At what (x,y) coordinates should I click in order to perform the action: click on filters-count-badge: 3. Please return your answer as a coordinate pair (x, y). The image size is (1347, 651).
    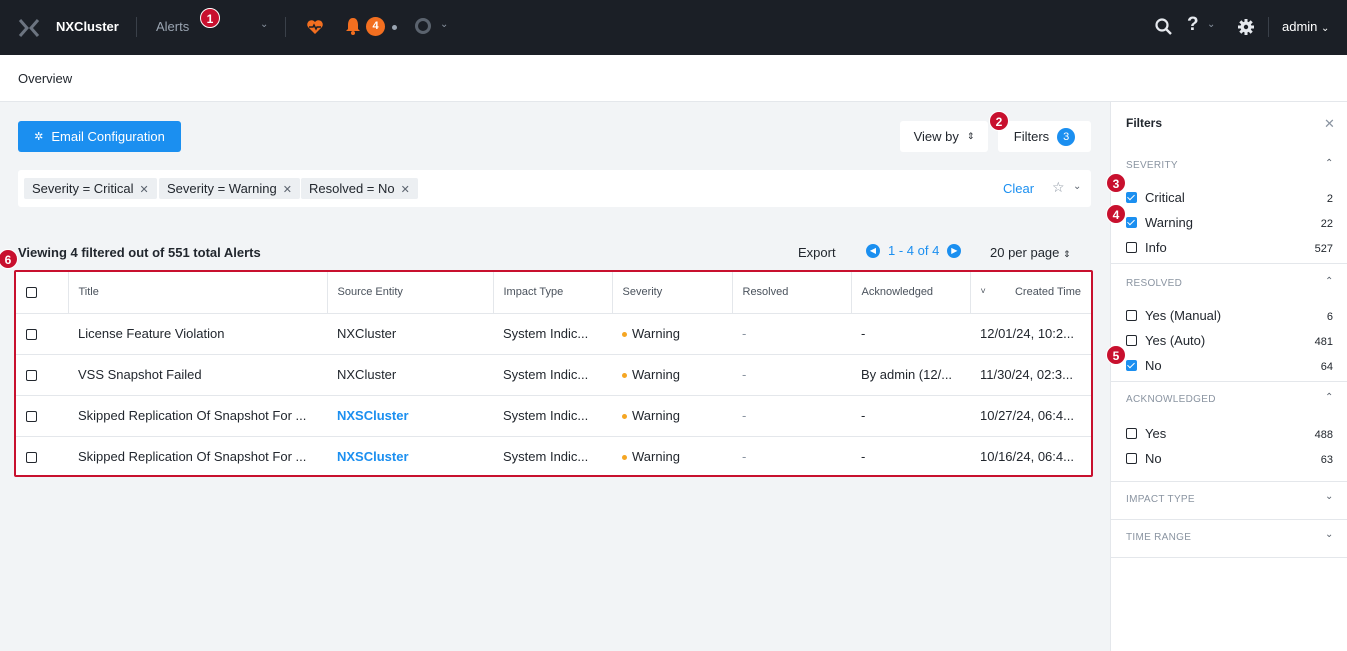
    Looking at the image, I should click on (1066, 136).